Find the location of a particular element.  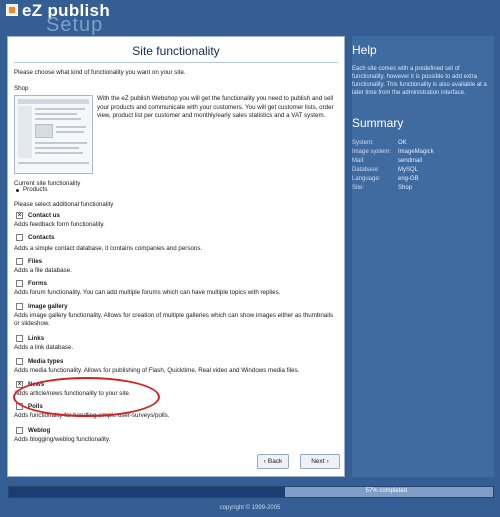

option-label: Contacts is located at coordinates (41, 237).